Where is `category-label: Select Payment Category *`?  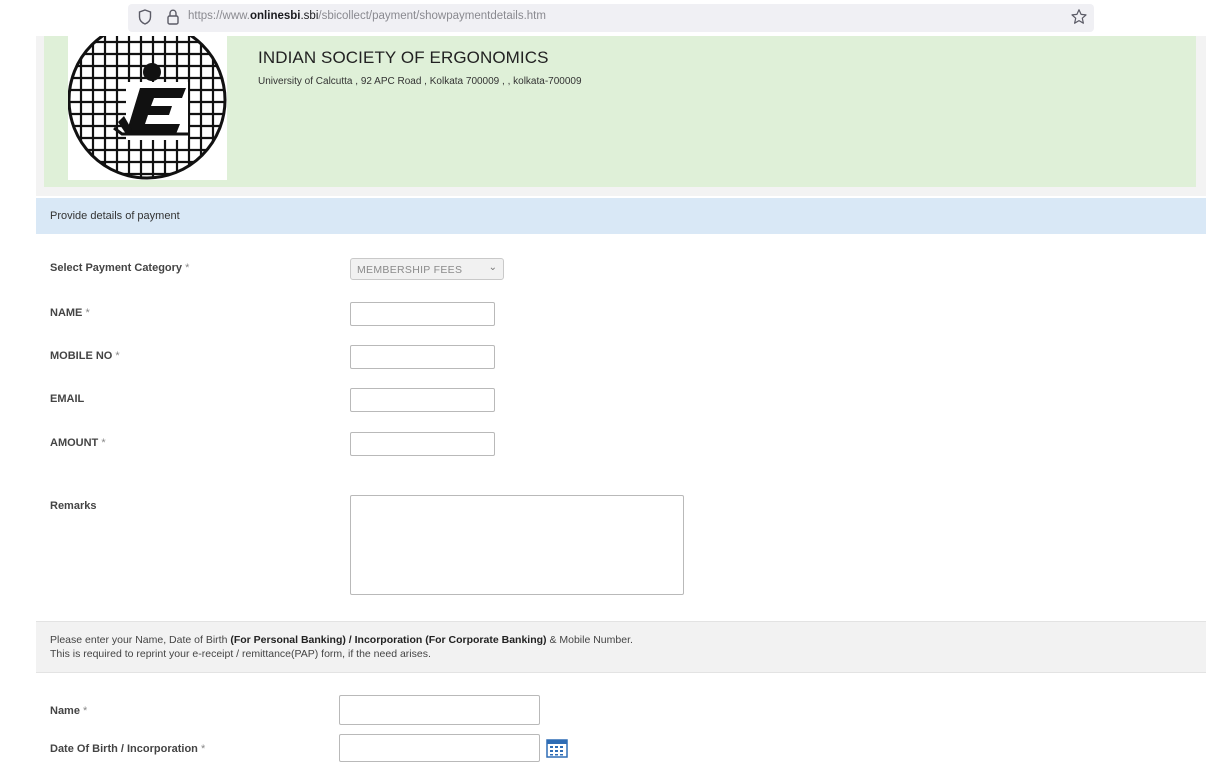
category-label: Select Payment Category * is located at coordinates (120, 268).